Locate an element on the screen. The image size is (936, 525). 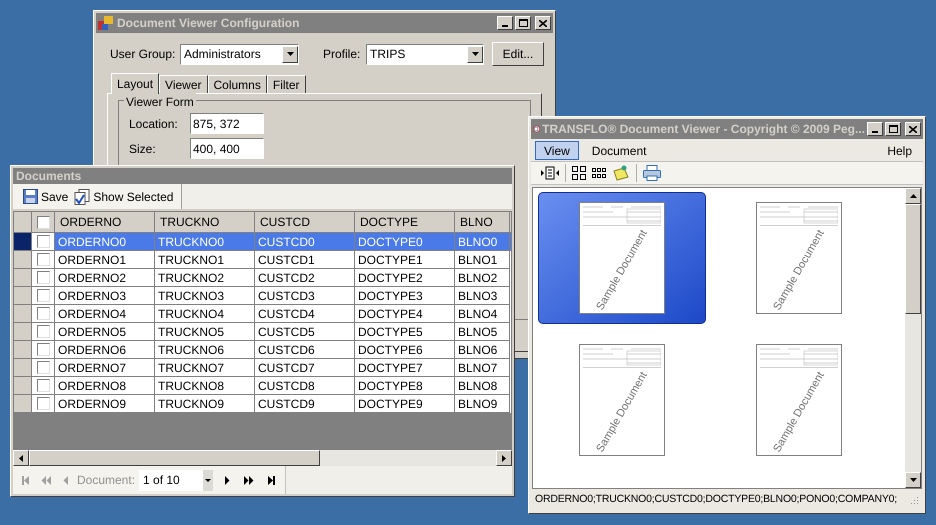
document-dropdown: 1 of 10 is located at coordinates (176, 480).